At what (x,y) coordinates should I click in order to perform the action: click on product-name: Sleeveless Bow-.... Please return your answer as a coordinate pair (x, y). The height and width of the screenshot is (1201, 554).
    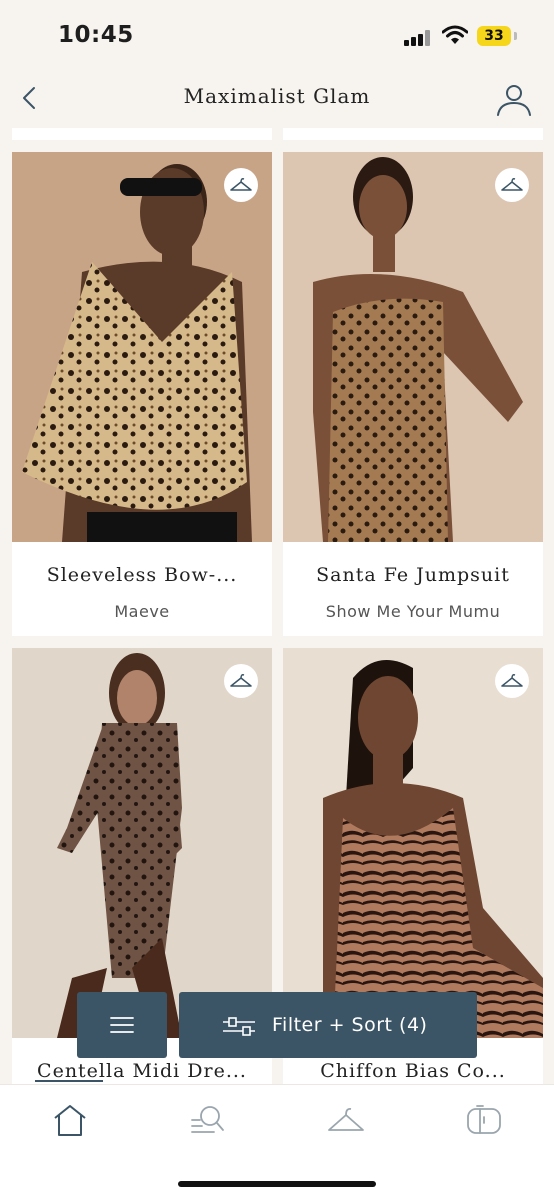
    Looking at the image, I should click on (142, 575).